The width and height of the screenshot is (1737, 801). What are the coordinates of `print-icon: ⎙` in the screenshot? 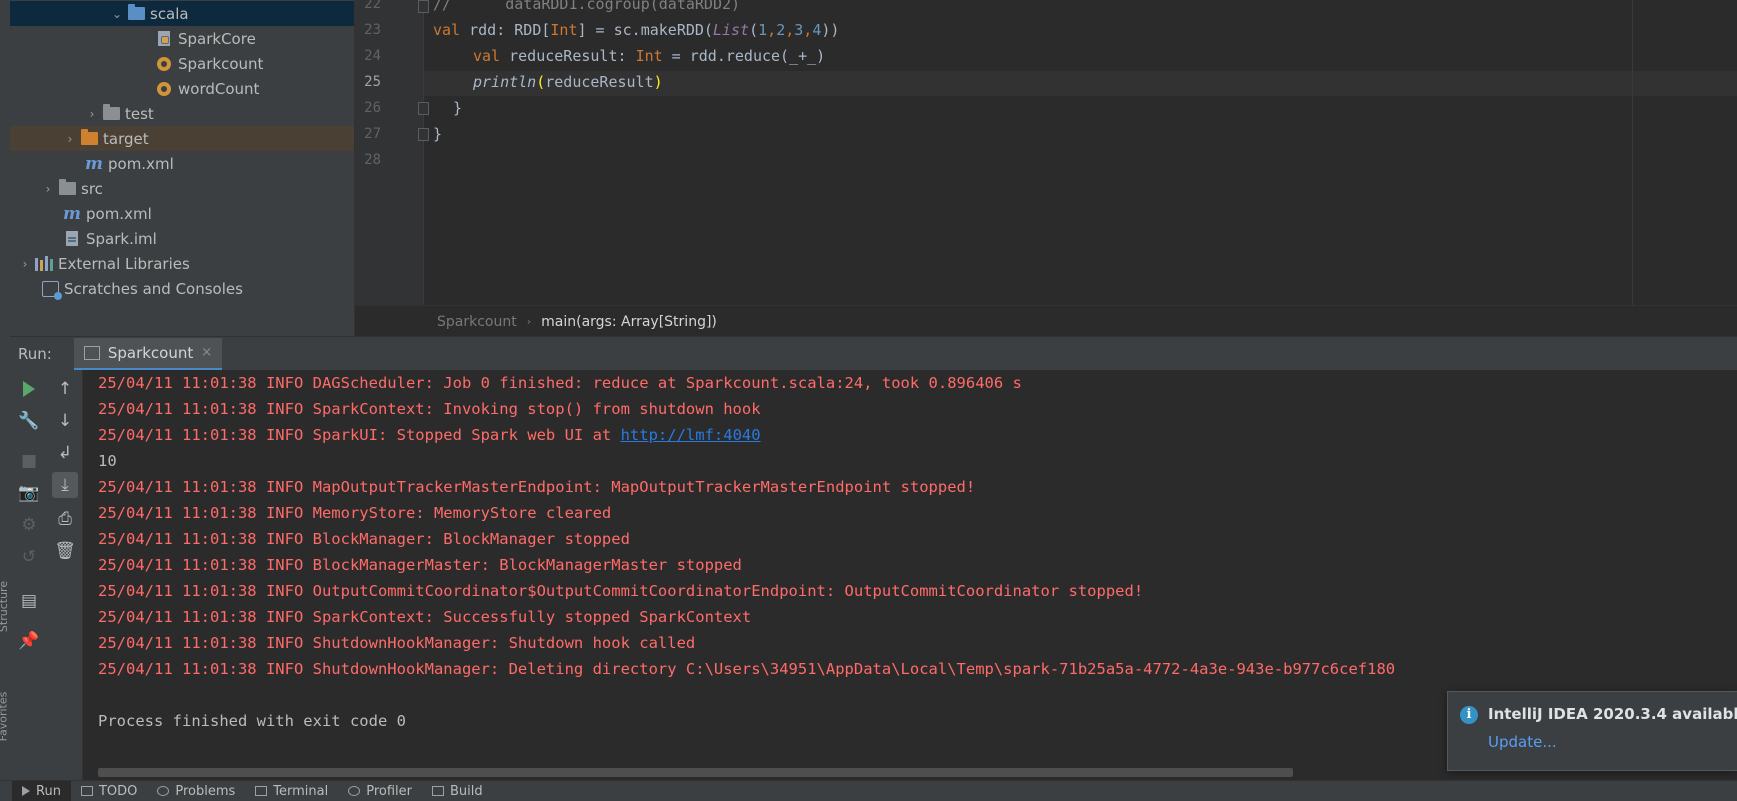 It's located at (65, 519).